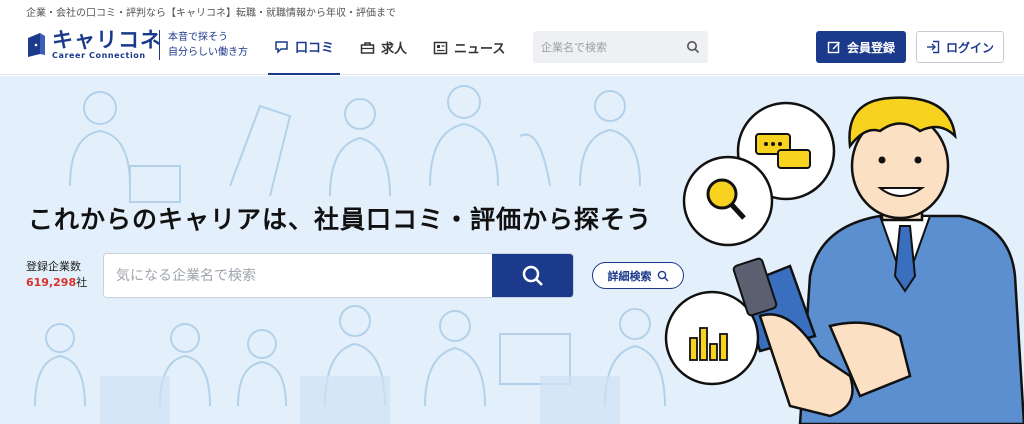 This screenshot has width=1024, height=424. Describe the element at coordinates (933, 47) in the screenshot. I see `login-icon` at that location.